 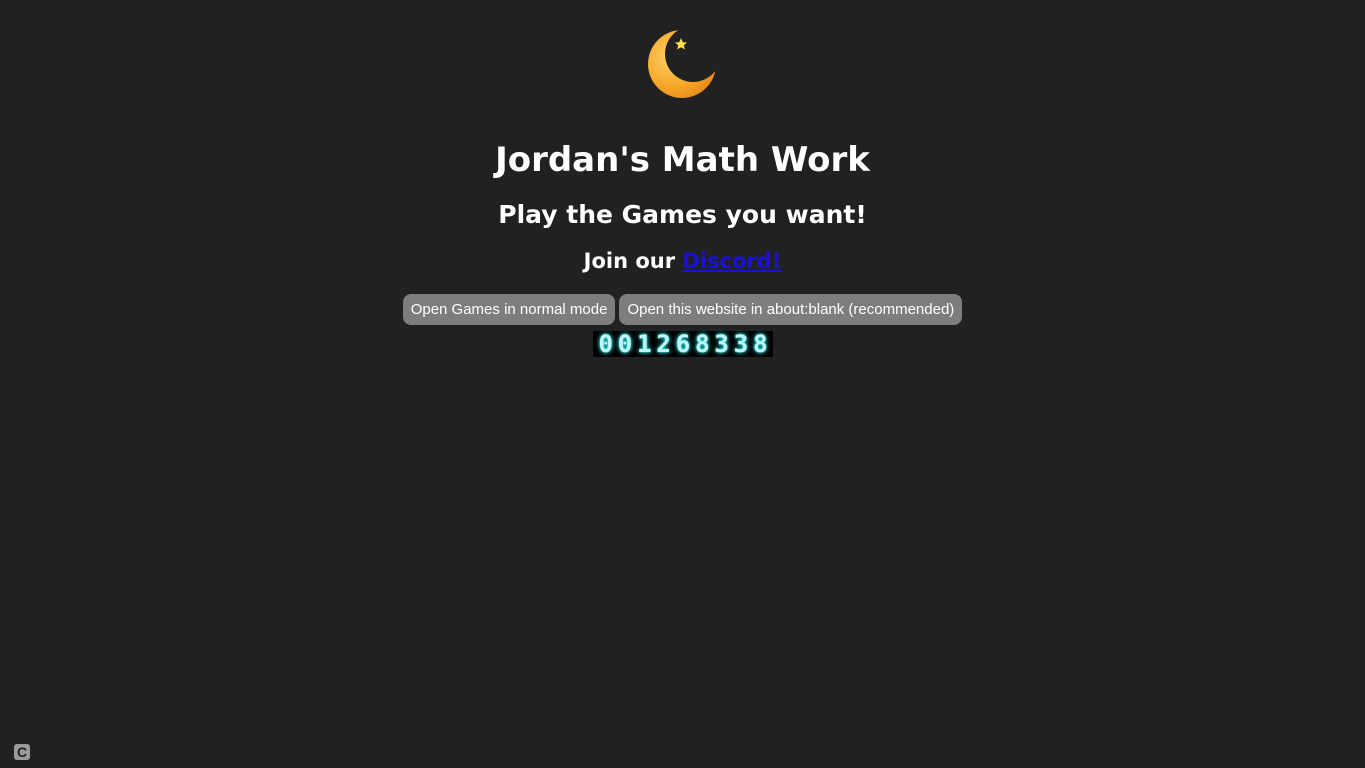 What do you see at coordinates (644, 344) in the screenshot?
I see `counter-digit: 1` at bounding box center [644, 344].